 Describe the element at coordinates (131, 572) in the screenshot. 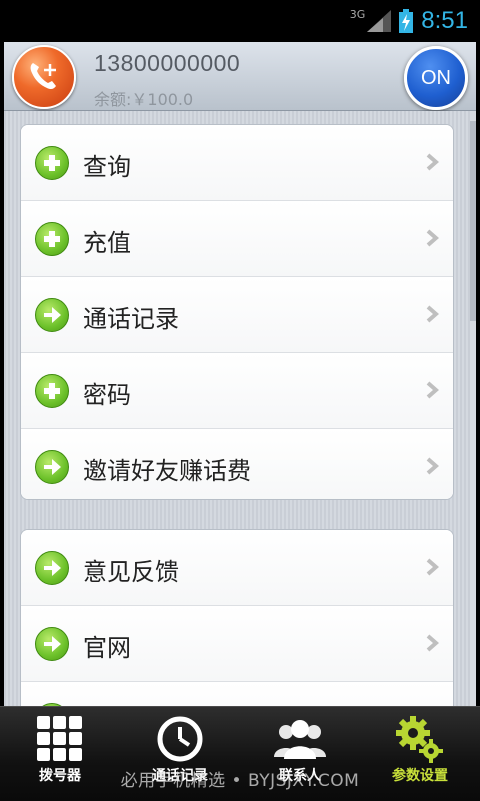

I see `menu-item-label: 意见反馈` at that location.